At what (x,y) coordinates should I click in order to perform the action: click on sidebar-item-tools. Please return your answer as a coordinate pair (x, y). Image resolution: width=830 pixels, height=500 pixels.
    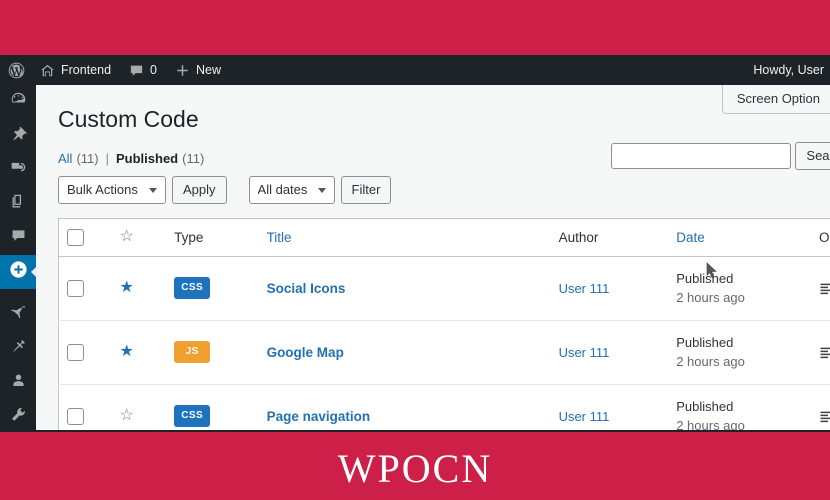
    Looking at the image, I should click on (18, 416).